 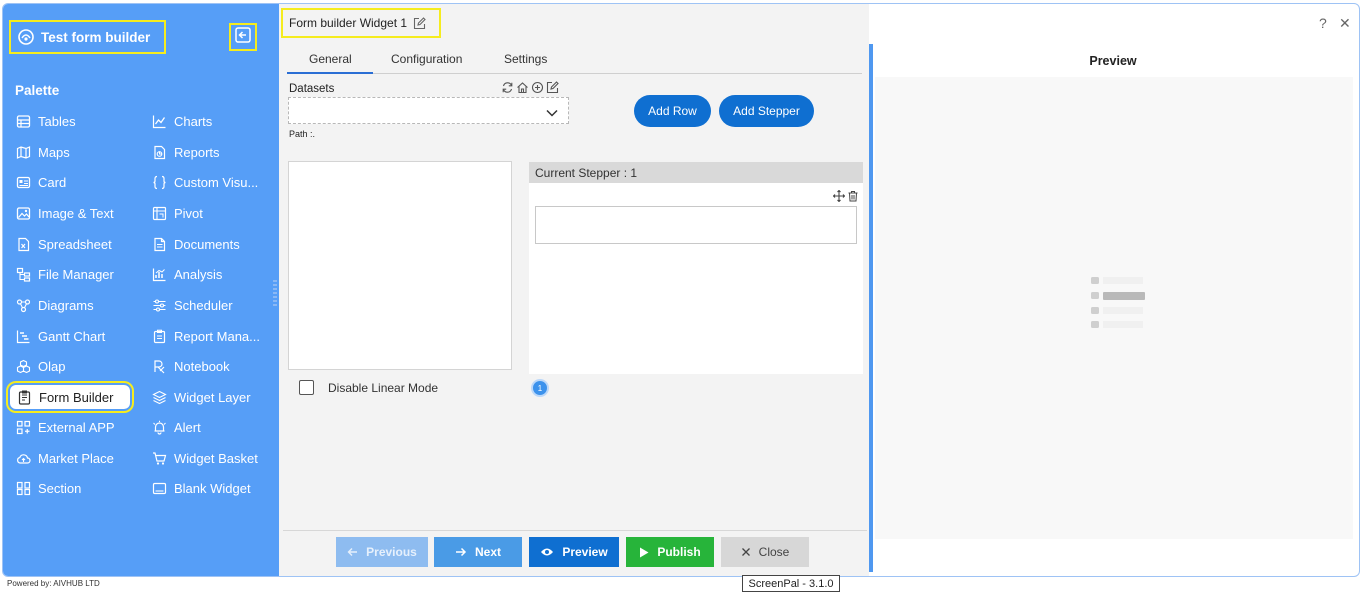 What do you see at coordinates (23, 213) in the screenshot?
I see `image-icon` at bounding box center [23, 213].